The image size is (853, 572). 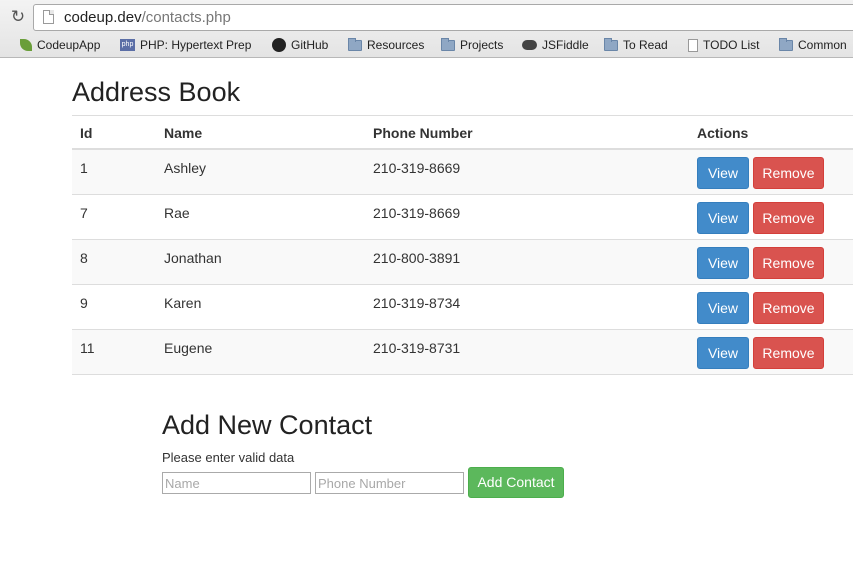 I want to click on cell-name: Ashley, so click(x=185, y=168).